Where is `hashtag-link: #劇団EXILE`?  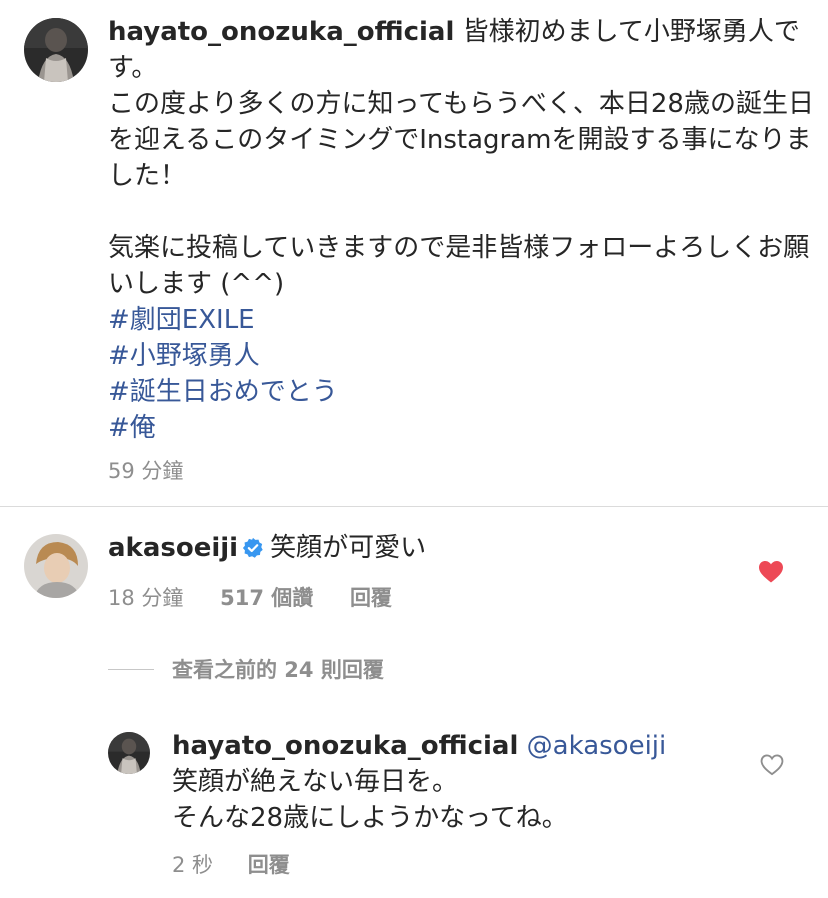 hashtag-link: #劇団EXILE is located at coordinates (461, 320).